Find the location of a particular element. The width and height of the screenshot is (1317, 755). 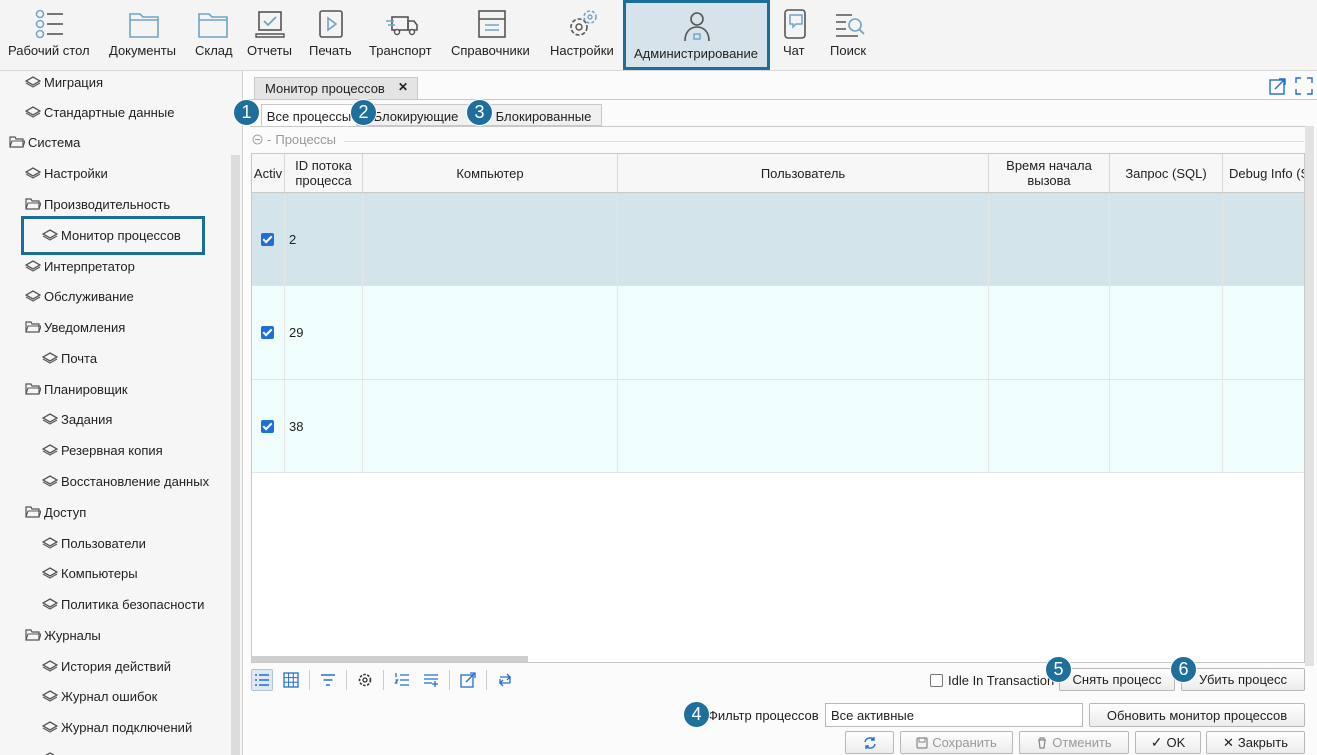

tree-folder-scheduler: Планировщик is located at coordinates (76, 389).